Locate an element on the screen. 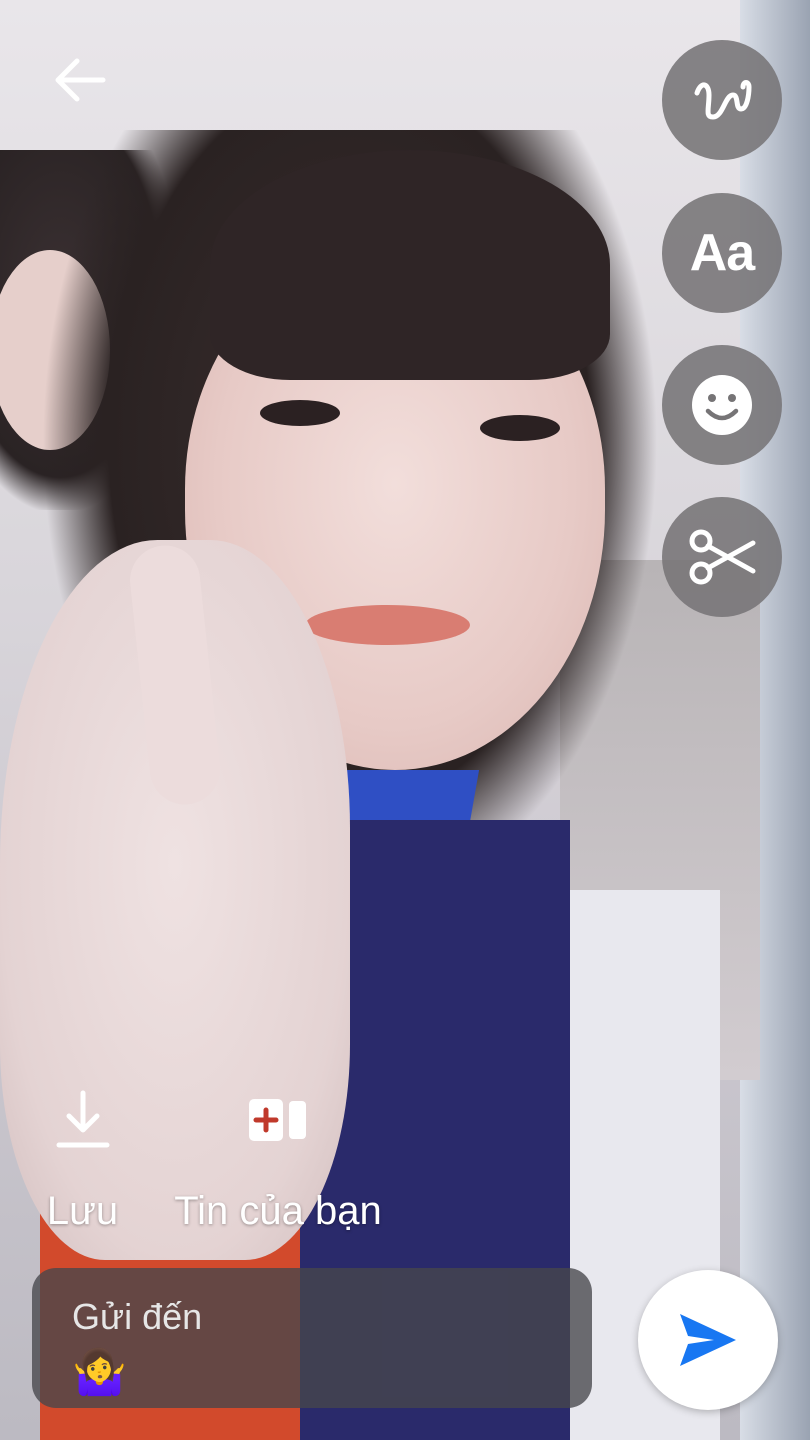 The image size is (810, 1440). photo-lips is located at coordinates (387, 625).